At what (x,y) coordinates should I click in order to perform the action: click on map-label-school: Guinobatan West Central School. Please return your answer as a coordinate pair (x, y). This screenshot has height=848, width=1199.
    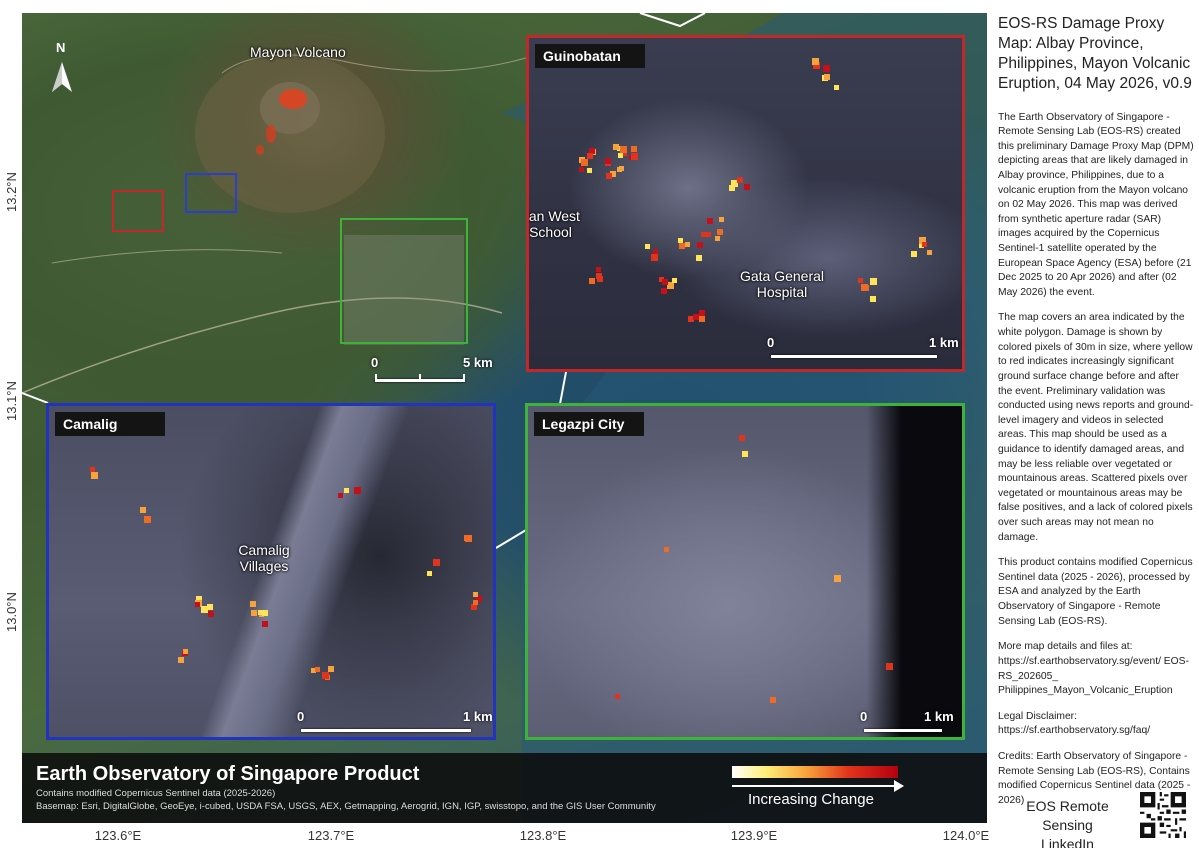
    Looking at the image, I should click on (553, 224).